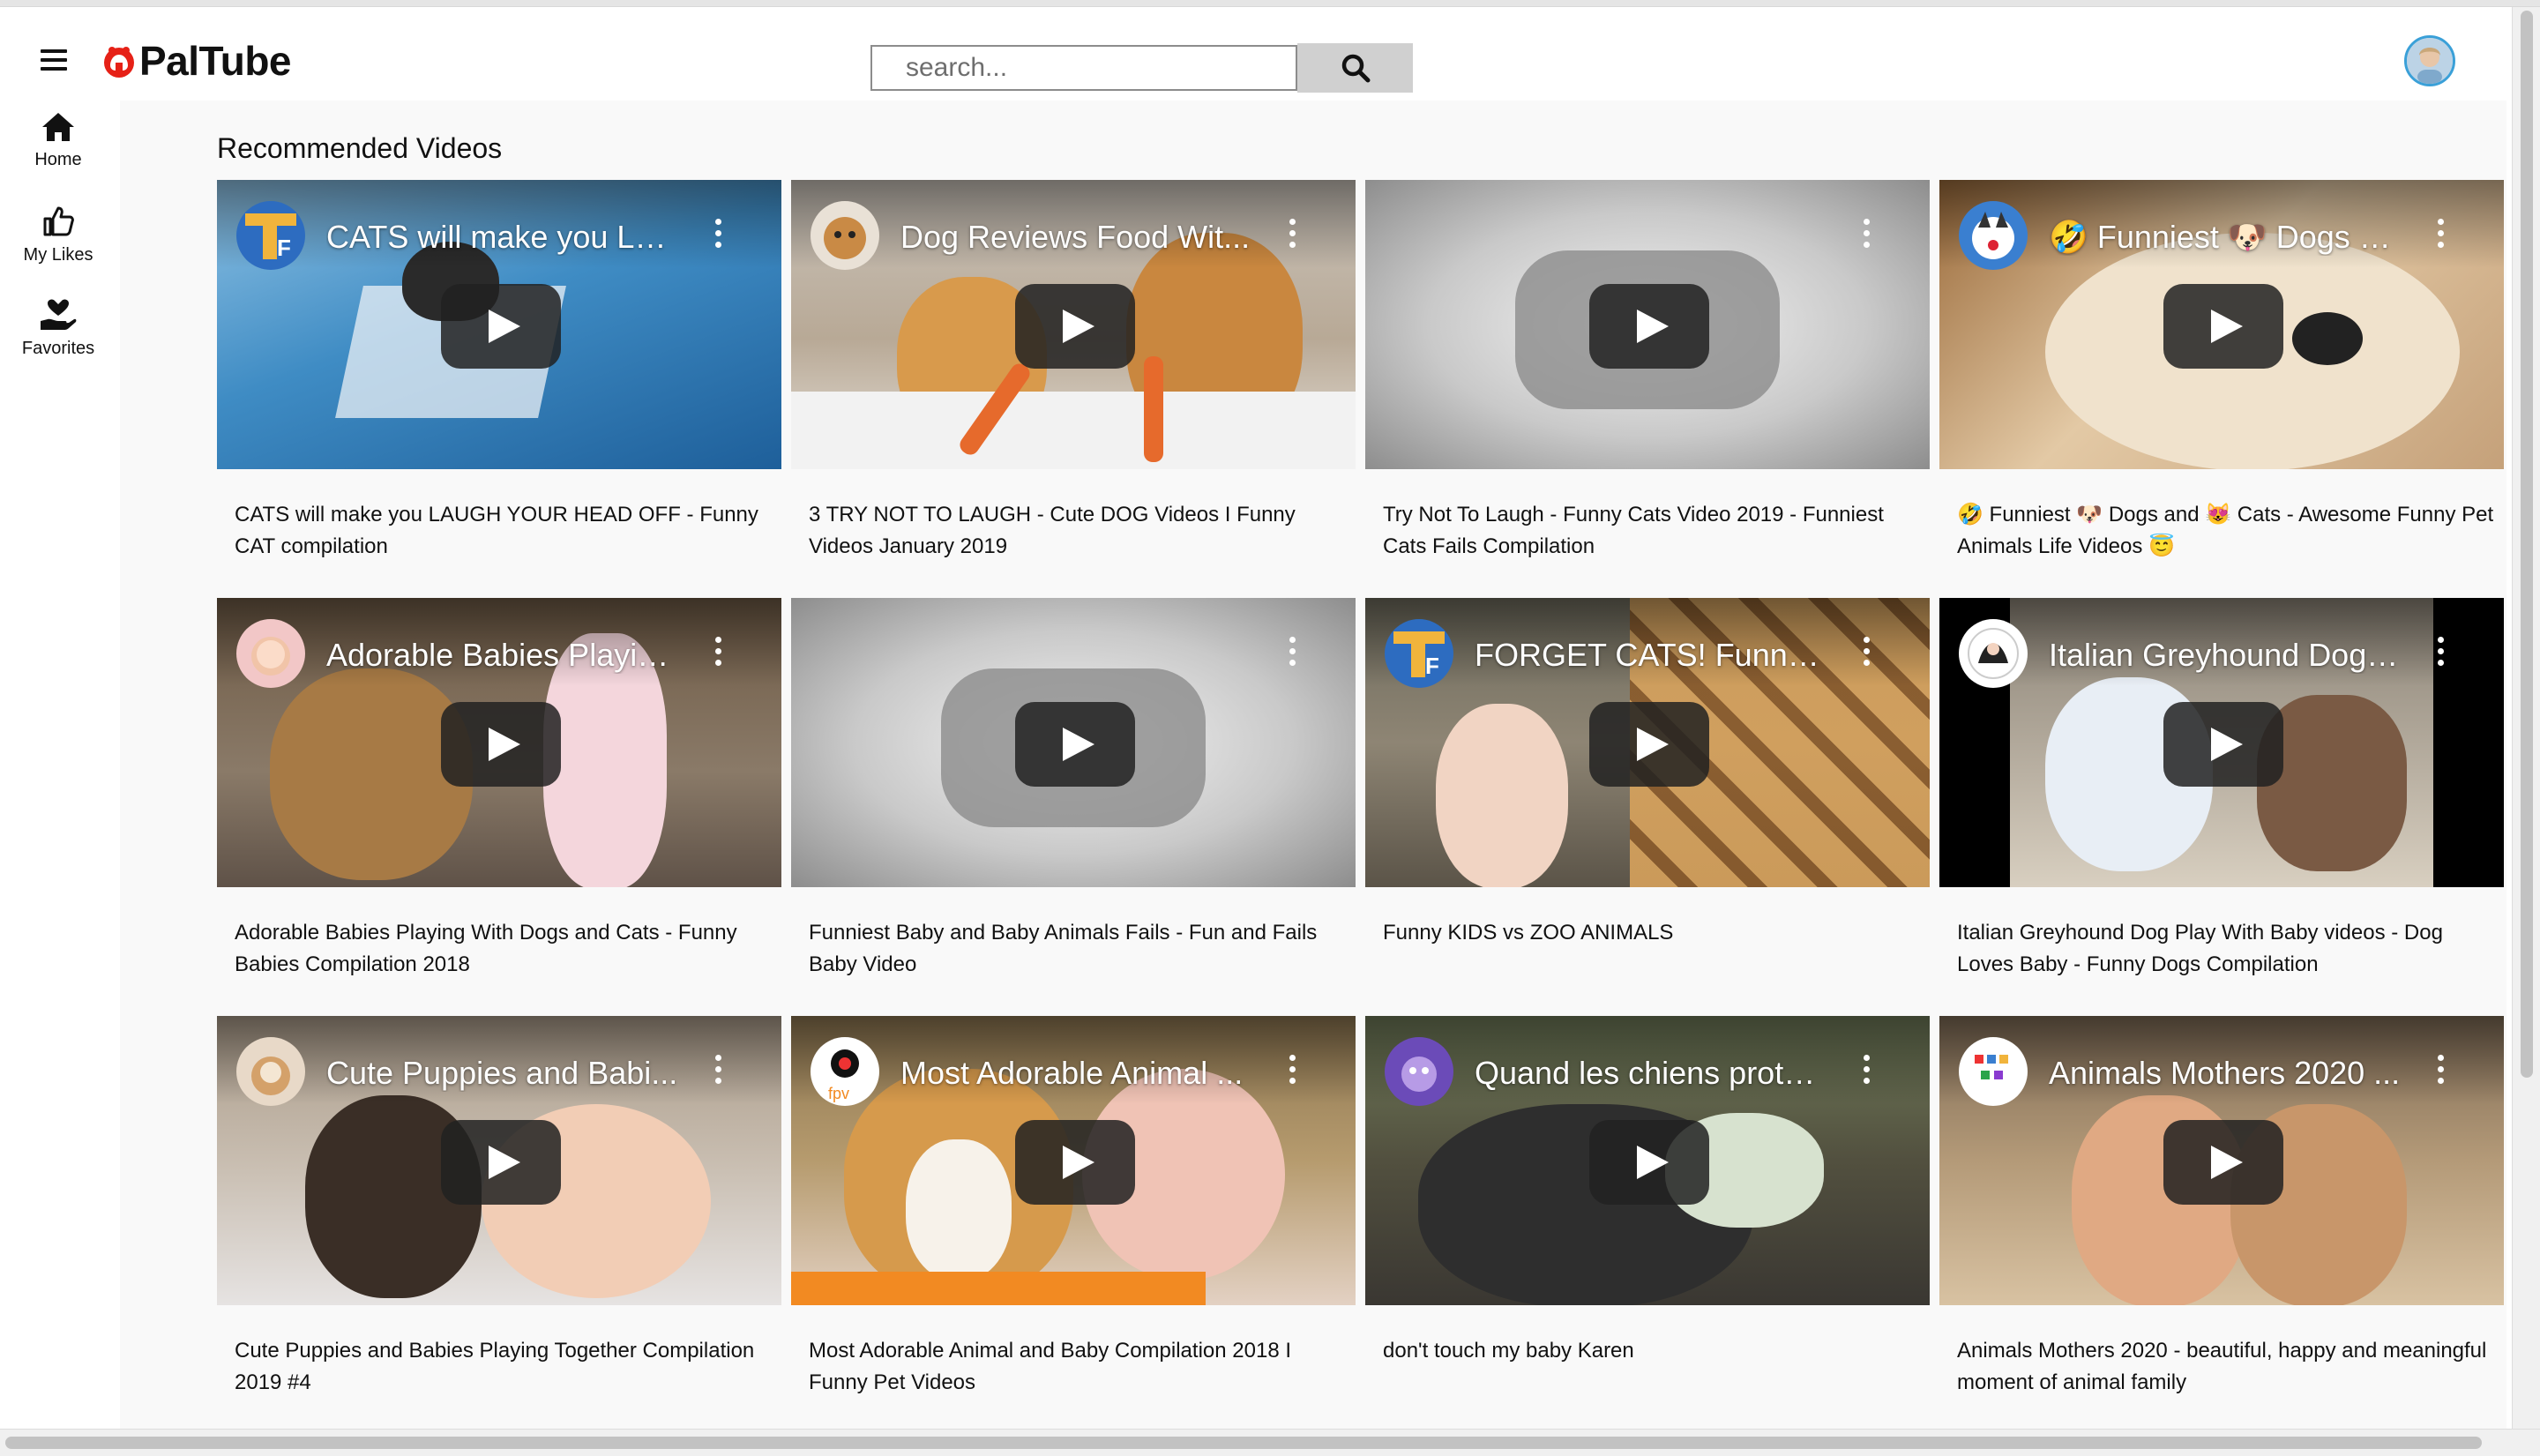 The width and height of the screenshot is (2540, 1456). I want to click on vertical-scrollbar, so click(2526, 718).